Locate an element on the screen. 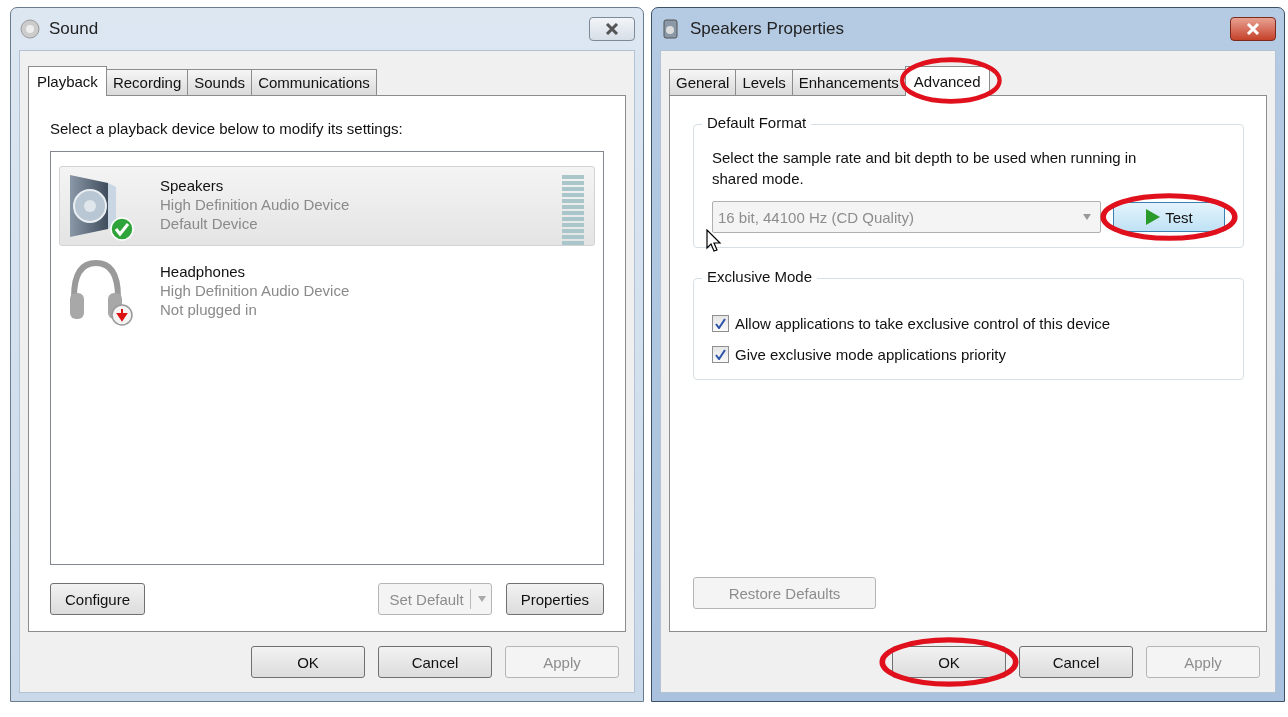 Image resolution: width=1288 pixels, height=717 pixels. group-title: Exclusive Mode is located at coordinates (760, 276).